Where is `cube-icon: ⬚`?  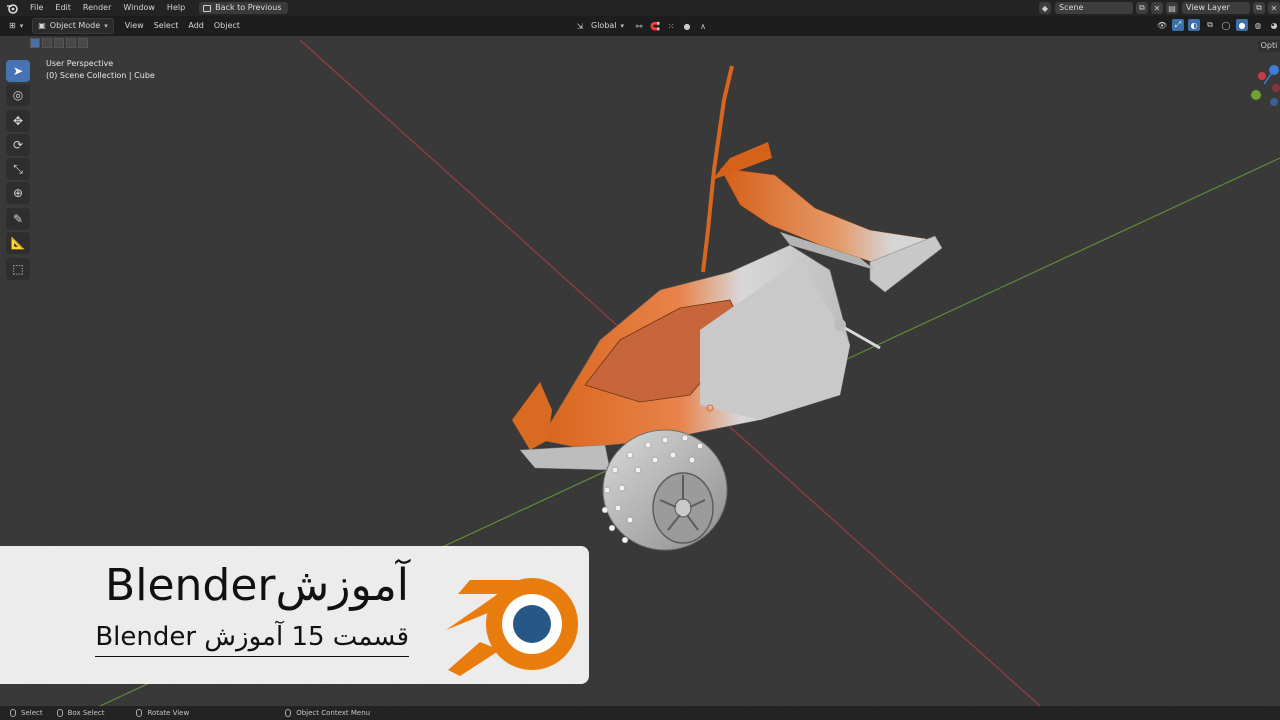 cube-icon: ⬚ is located at coordinates (18, 269).